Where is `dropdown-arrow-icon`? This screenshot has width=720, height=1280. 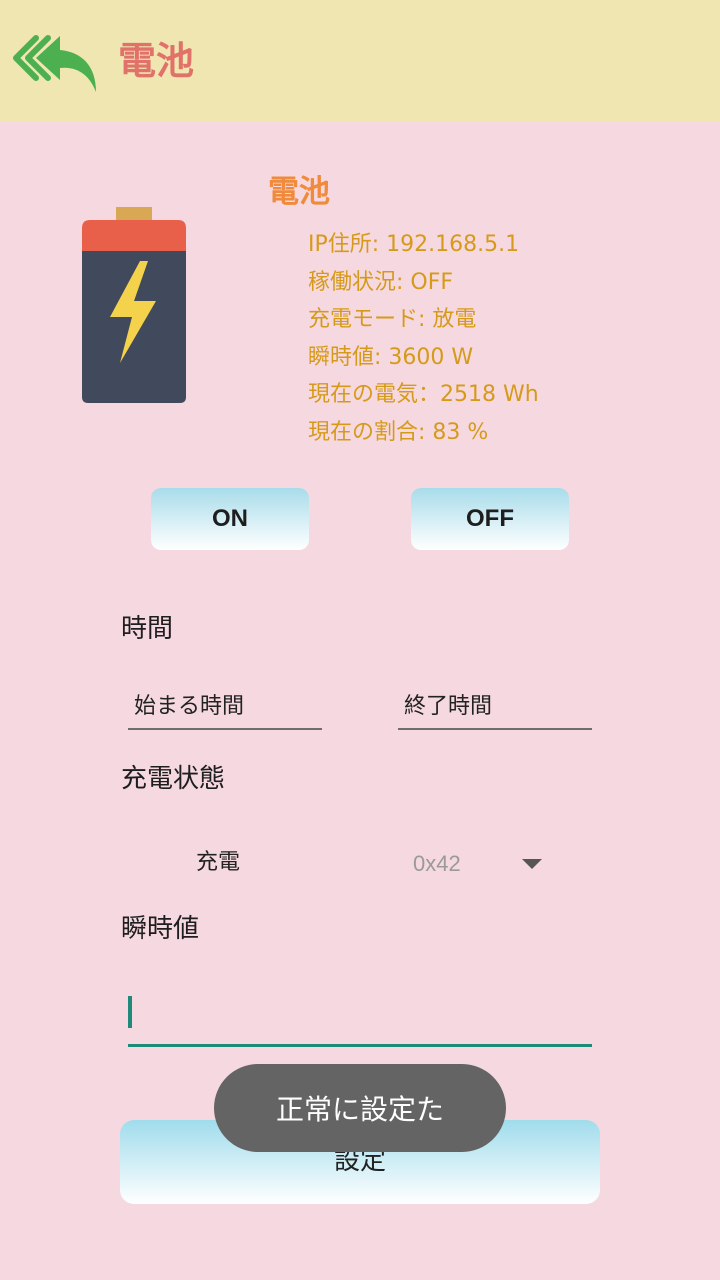 dropdown-arrow-icon is located at coordinates (532, 864).